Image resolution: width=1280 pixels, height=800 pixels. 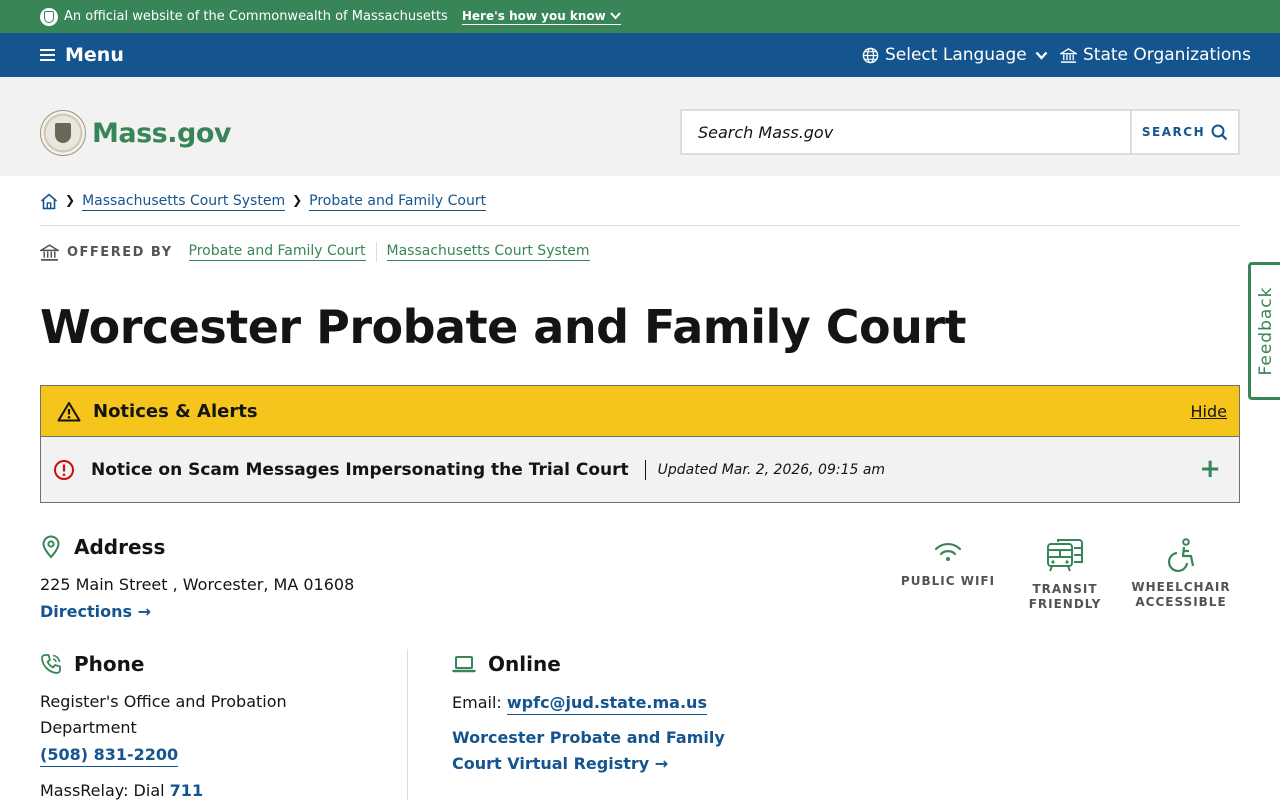 What do you see at coordinates (1065, 555) in the screenshot?
I see `bus-icon` at bounding box center [1065, 555].